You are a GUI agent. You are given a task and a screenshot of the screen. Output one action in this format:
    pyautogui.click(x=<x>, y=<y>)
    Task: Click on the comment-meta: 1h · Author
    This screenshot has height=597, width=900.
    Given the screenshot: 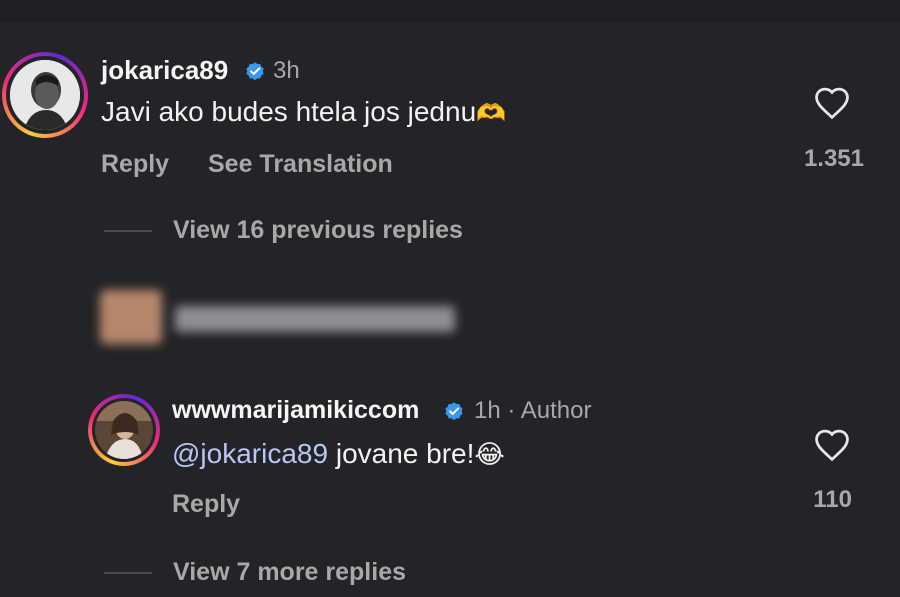 What is the action you would take?
    pyautogui.click(x=532, y=411)
    